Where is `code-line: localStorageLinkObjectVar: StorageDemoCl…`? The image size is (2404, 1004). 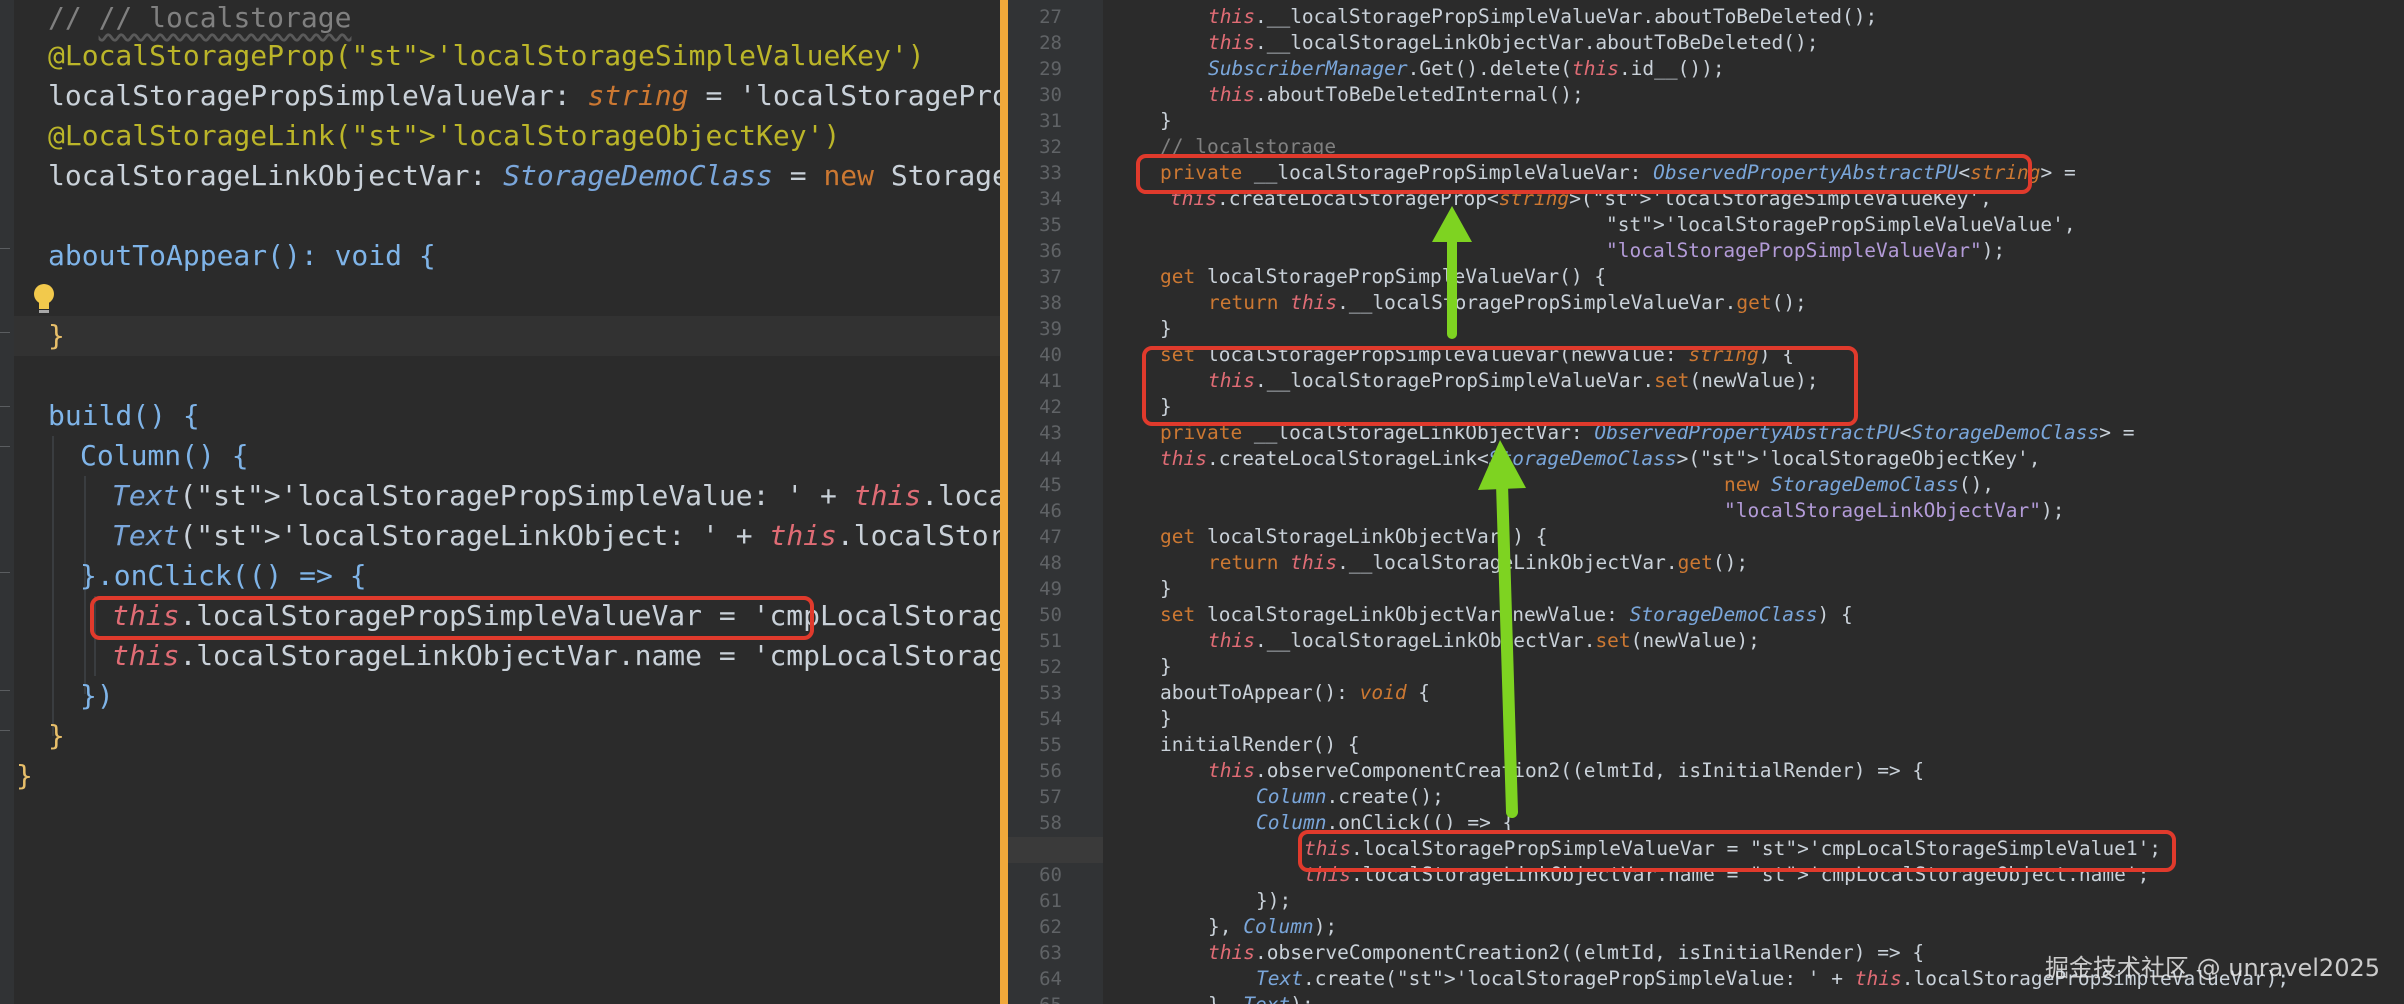
code-line: localStorageLinkObjectVar: StorageDemoCl… is located at coordinates (524, 176).